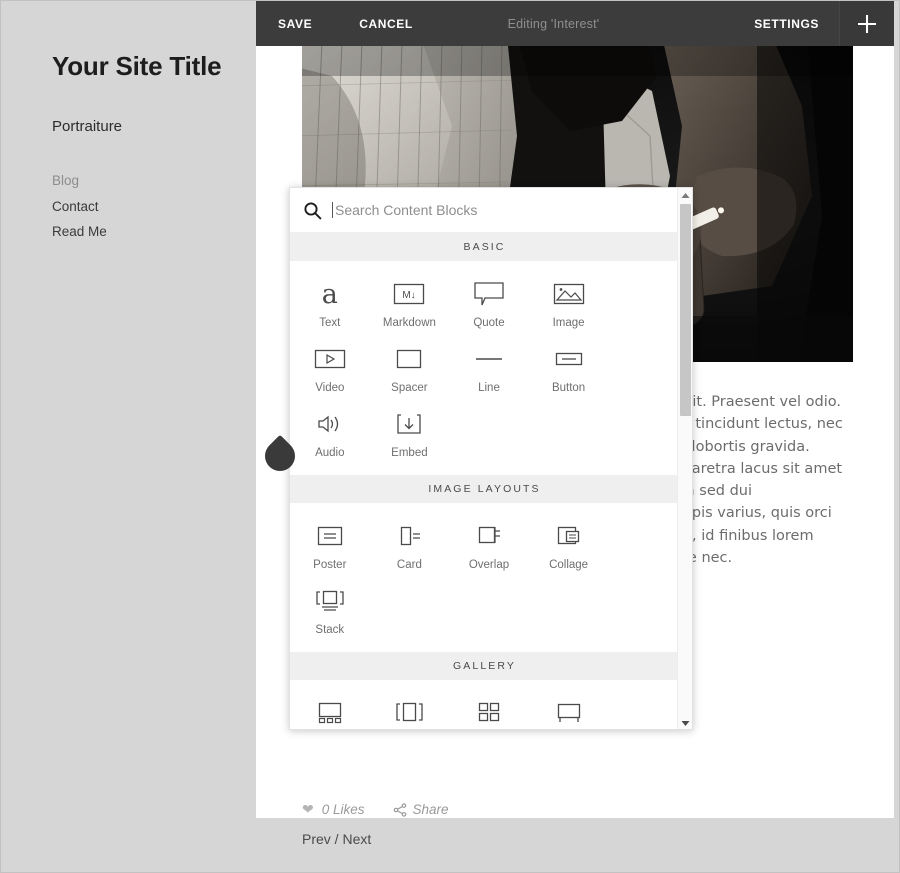 The image size is (900, 873). I want to click on block-stack-gallery: Stack, so click(569, 709).